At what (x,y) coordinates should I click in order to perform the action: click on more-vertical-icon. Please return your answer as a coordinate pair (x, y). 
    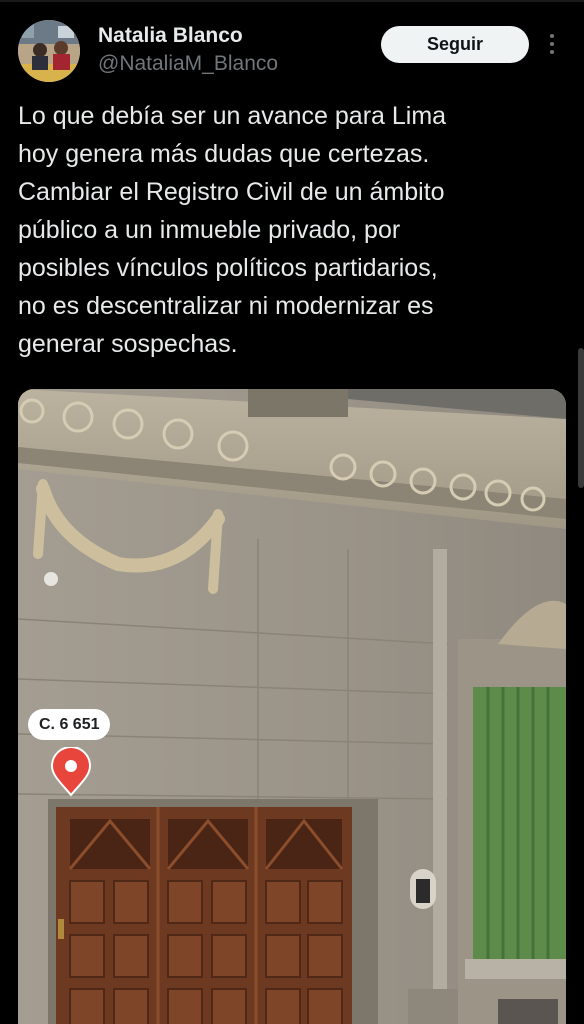
    Looking at the image, I should click on (552, 46).